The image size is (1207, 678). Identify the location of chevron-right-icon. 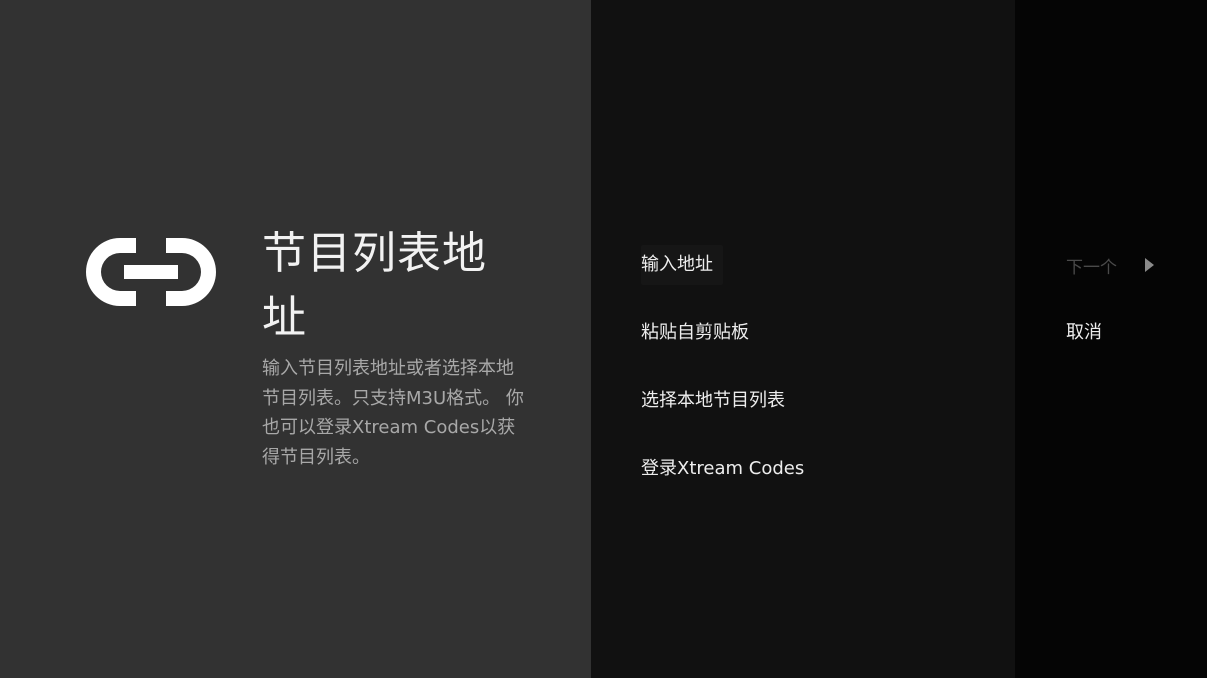
(1149, 265).